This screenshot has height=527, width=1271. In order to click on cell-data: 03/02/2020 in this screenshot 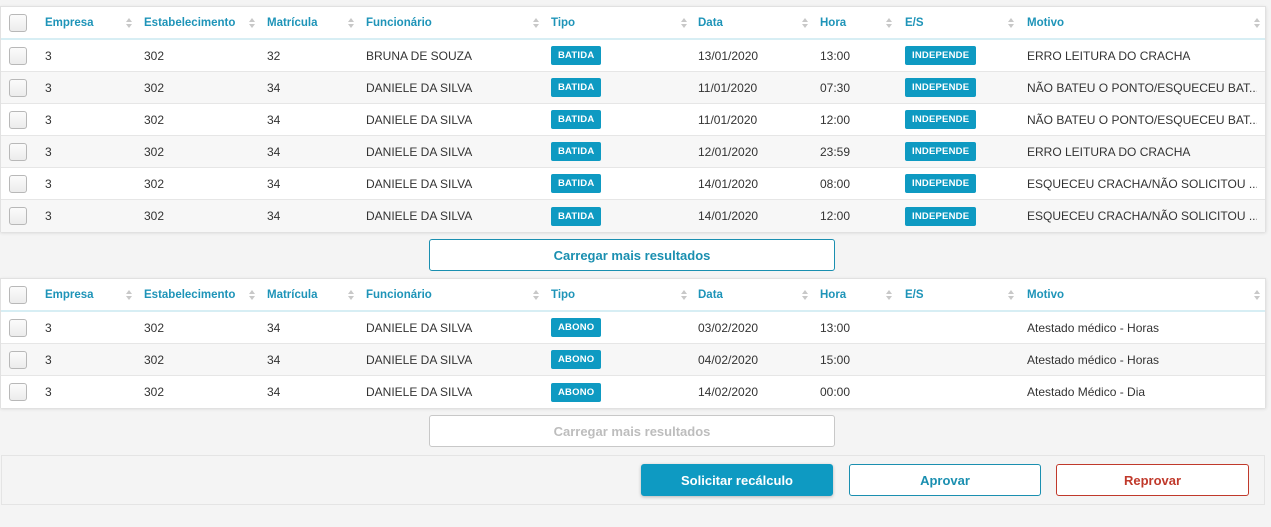, I will do `click(728, 327)`.